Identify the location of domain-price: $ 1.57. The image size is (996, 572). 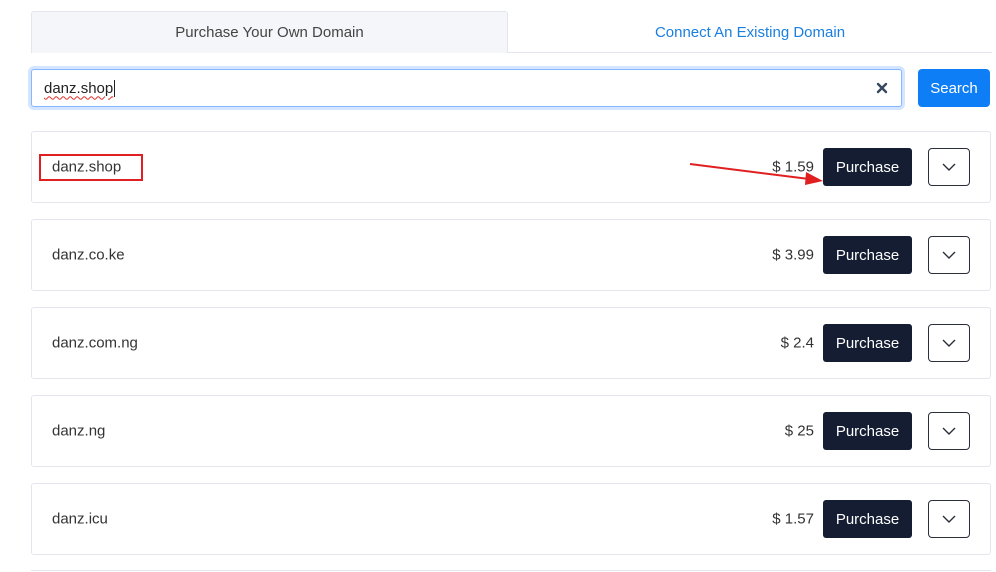
(793, 519).